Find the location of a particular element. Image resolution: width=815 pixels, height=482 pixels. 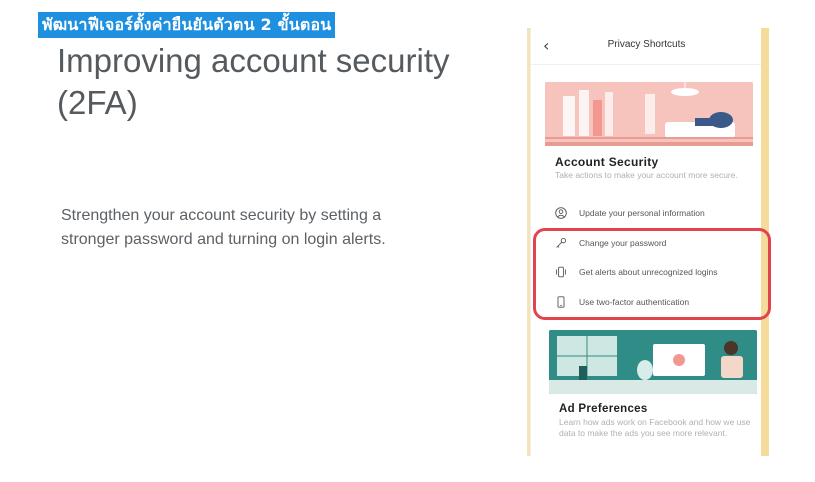

privacy-shortcuts-title: Privacy Shortcuts is located at coordinates (646, 44).